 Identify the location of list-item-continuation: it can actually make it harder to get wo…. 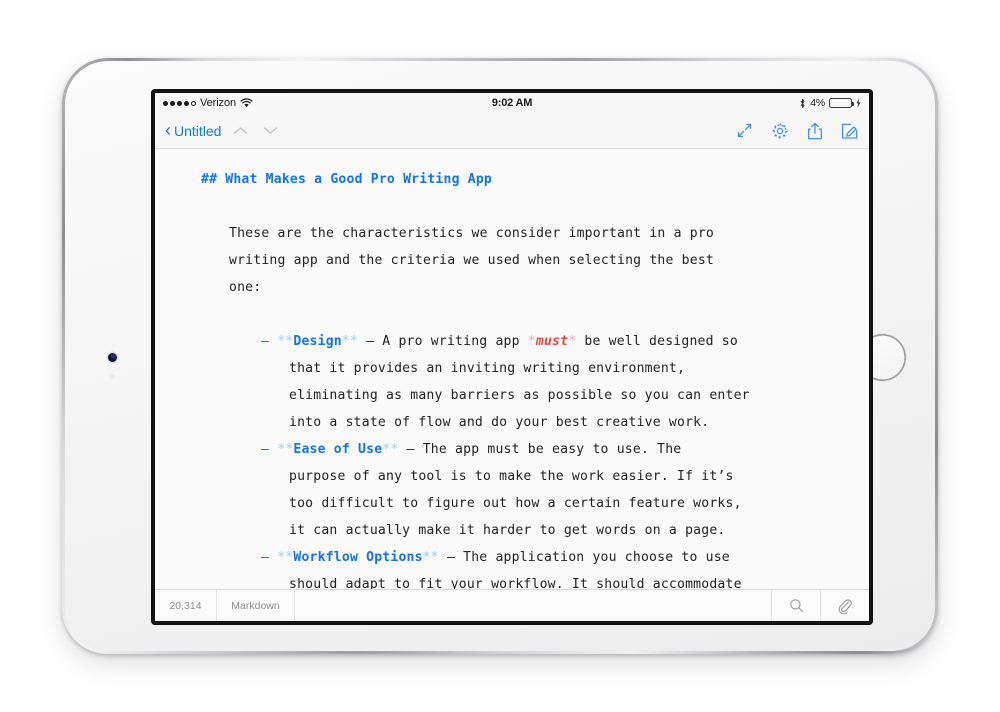
(507, 530).